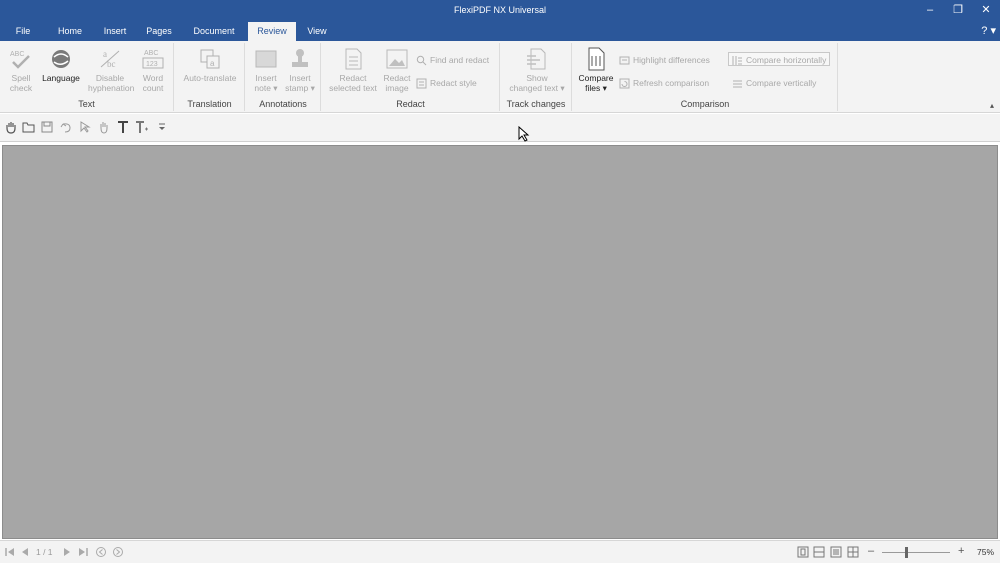  I want to click on language-button: Language, so click(61, 65).